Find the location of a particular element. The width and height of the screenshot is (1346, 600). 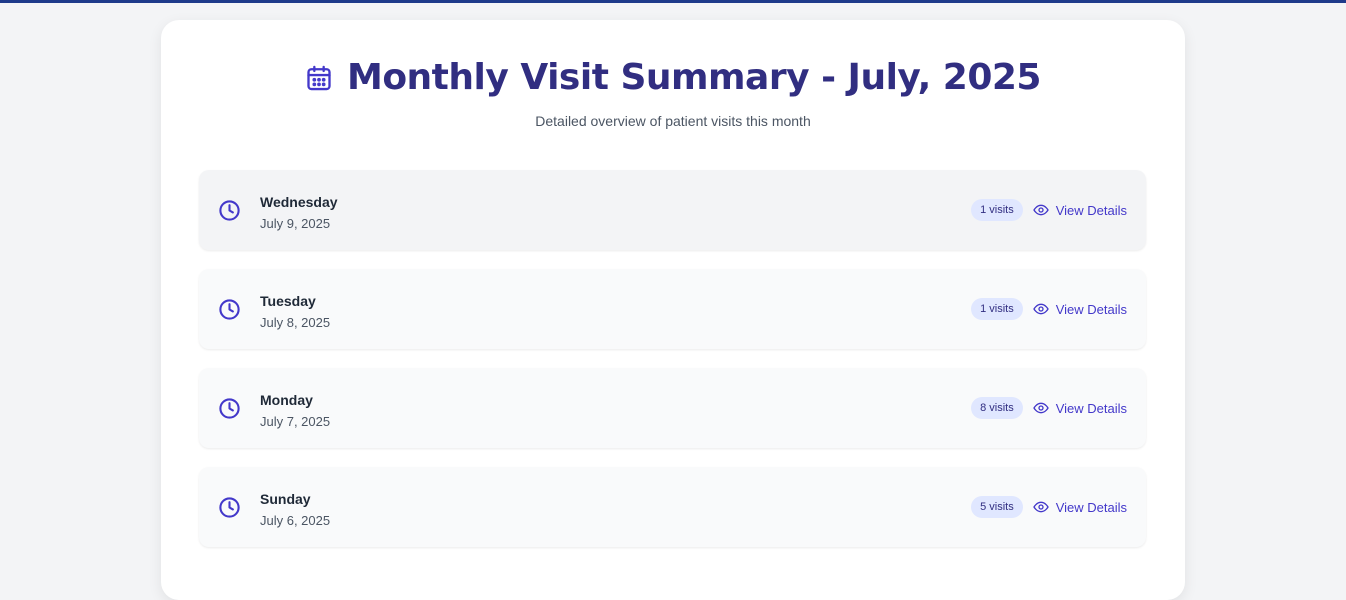

visit-day: Monday is located at coordinates (286, 400).